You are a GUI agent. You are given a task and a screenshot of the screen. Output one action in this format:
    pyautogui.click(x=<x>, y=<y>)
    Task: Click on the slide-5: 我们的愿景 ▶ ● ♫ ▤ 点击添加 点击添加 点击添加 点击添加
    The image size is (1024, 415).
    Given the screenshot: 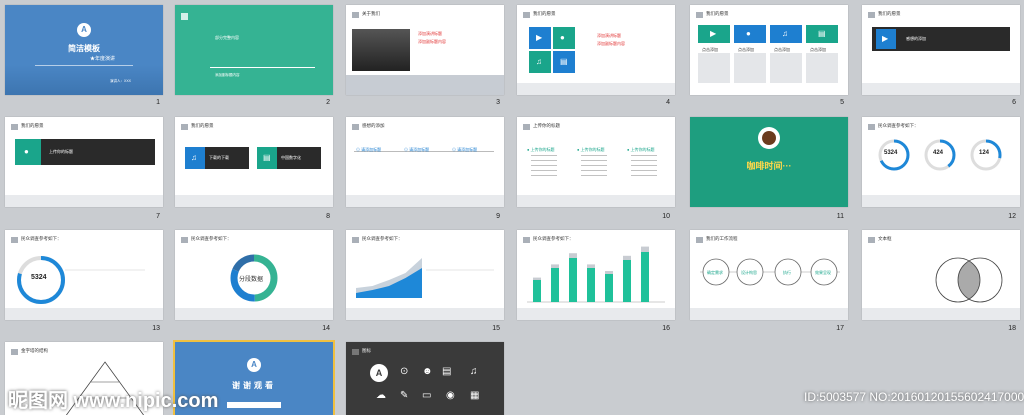 What is the action you would take?
    pyautogui.click(x=769, y=50)
    